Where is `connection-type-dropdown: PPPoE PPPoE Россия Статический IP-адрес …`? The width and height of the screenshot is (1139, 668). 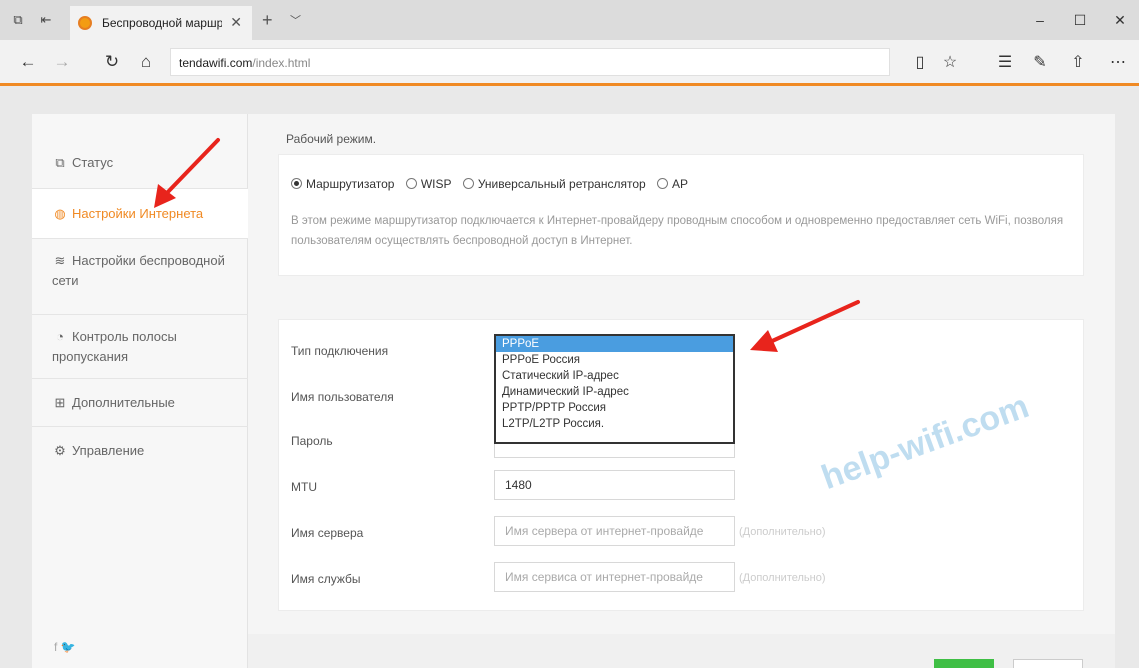
connection-type-dropdown: PPPoE PPPoE Россия Статический IP-адрес … is located at coordinates (614, 389).